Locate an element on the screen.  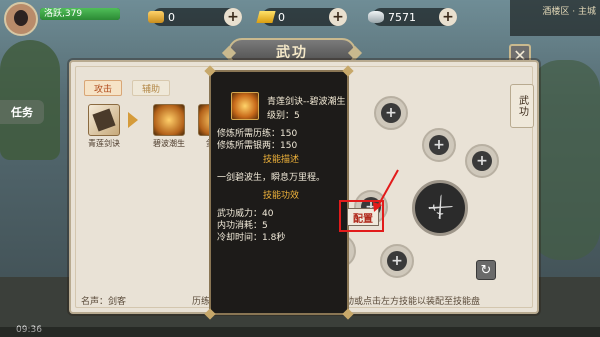
player-avatar is located at coordinates (21, 19).